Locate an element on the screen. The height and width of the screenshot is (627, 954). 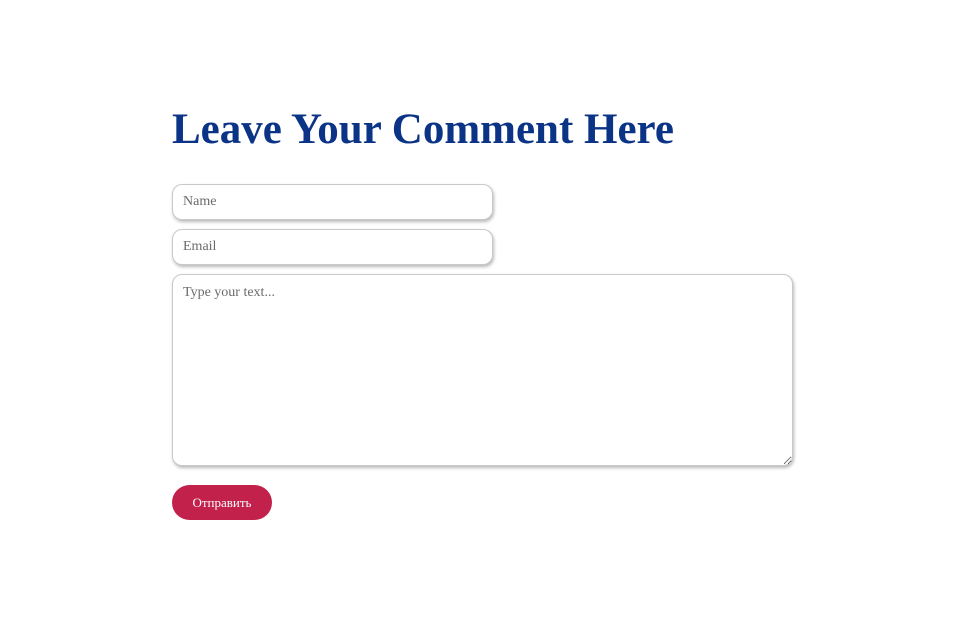
page-title: Leave Your Comment Here is located at coordinates (423, 129).